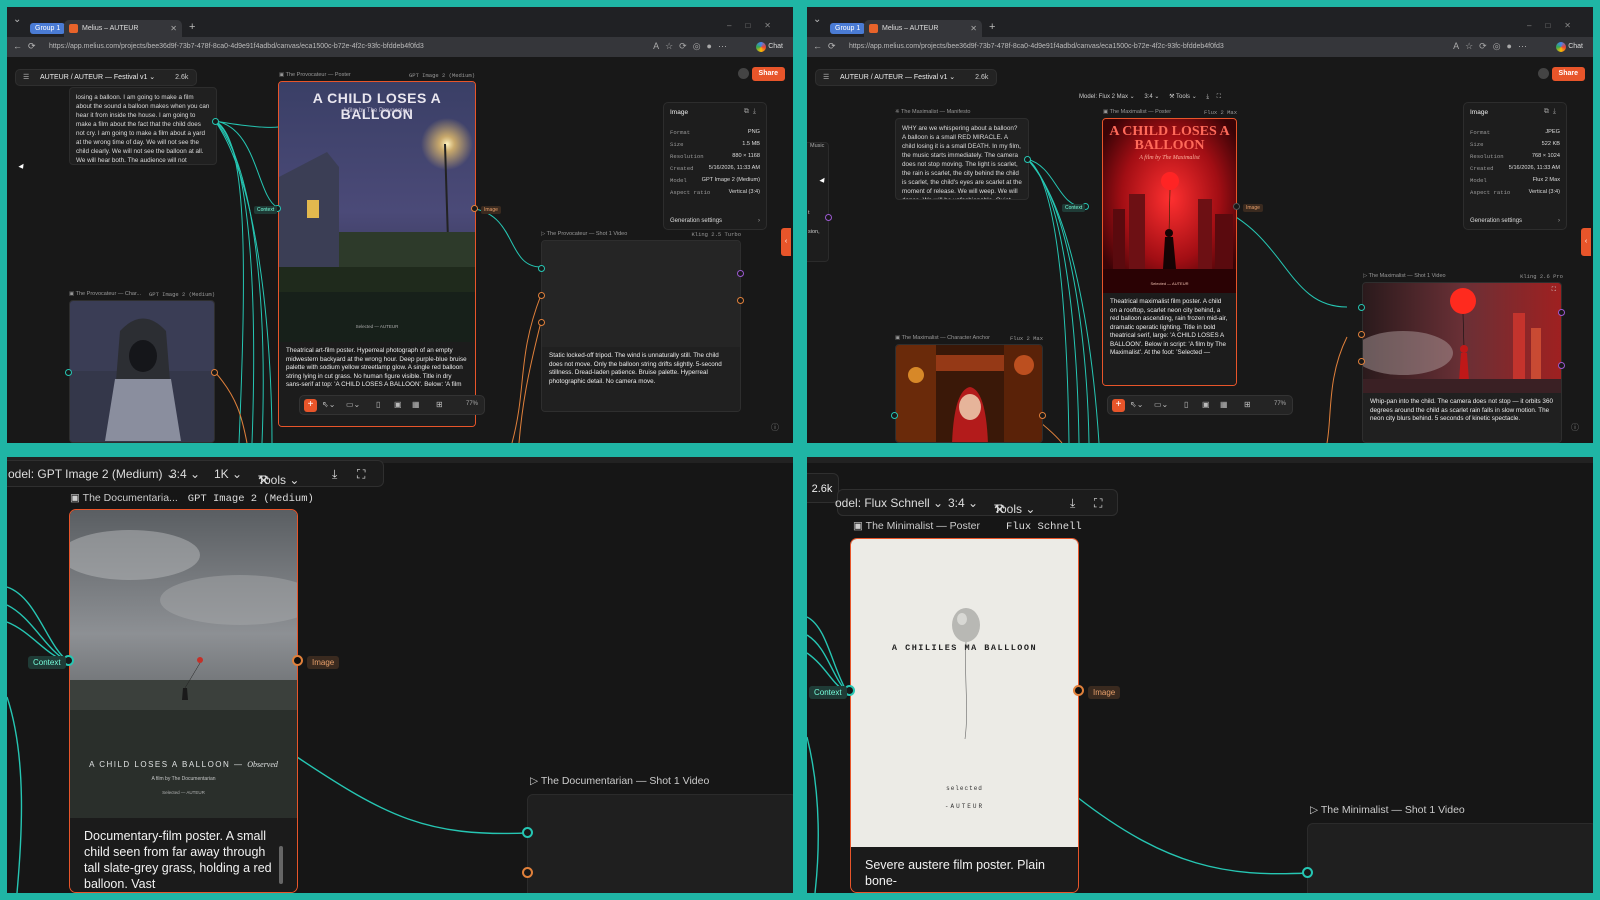 This screenshot has height=900, width=1600. I want to click on model-selector: odel: Flux Schnell ⌄, so click(889, 503).